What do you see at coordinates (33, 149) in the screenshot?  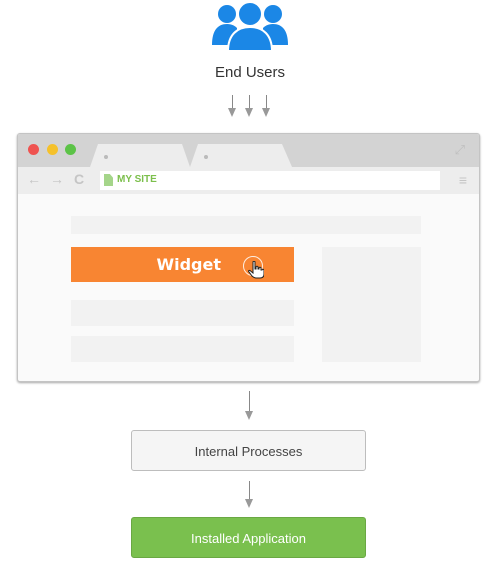 I see `close-window-button` at bounding box center [33, 149].